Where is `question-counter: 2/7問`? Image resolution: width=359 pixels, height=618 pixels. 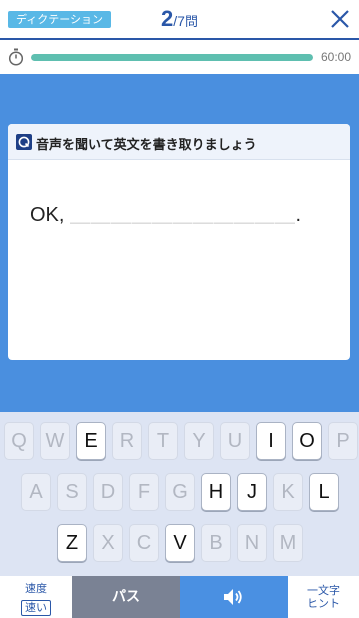
question-counter: 2/7問 is located at coordinates (179, 19).